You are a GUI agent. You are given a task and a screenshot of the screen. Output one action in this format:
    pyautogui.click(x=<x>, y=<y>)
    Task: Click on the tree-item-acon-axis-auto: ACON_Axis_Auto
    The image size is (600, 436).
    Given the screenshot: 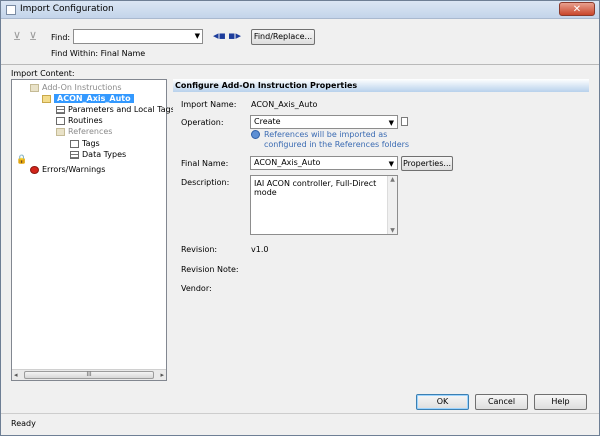 What is the action you would take?
    pyautogui.click(x=88, y=99)
    